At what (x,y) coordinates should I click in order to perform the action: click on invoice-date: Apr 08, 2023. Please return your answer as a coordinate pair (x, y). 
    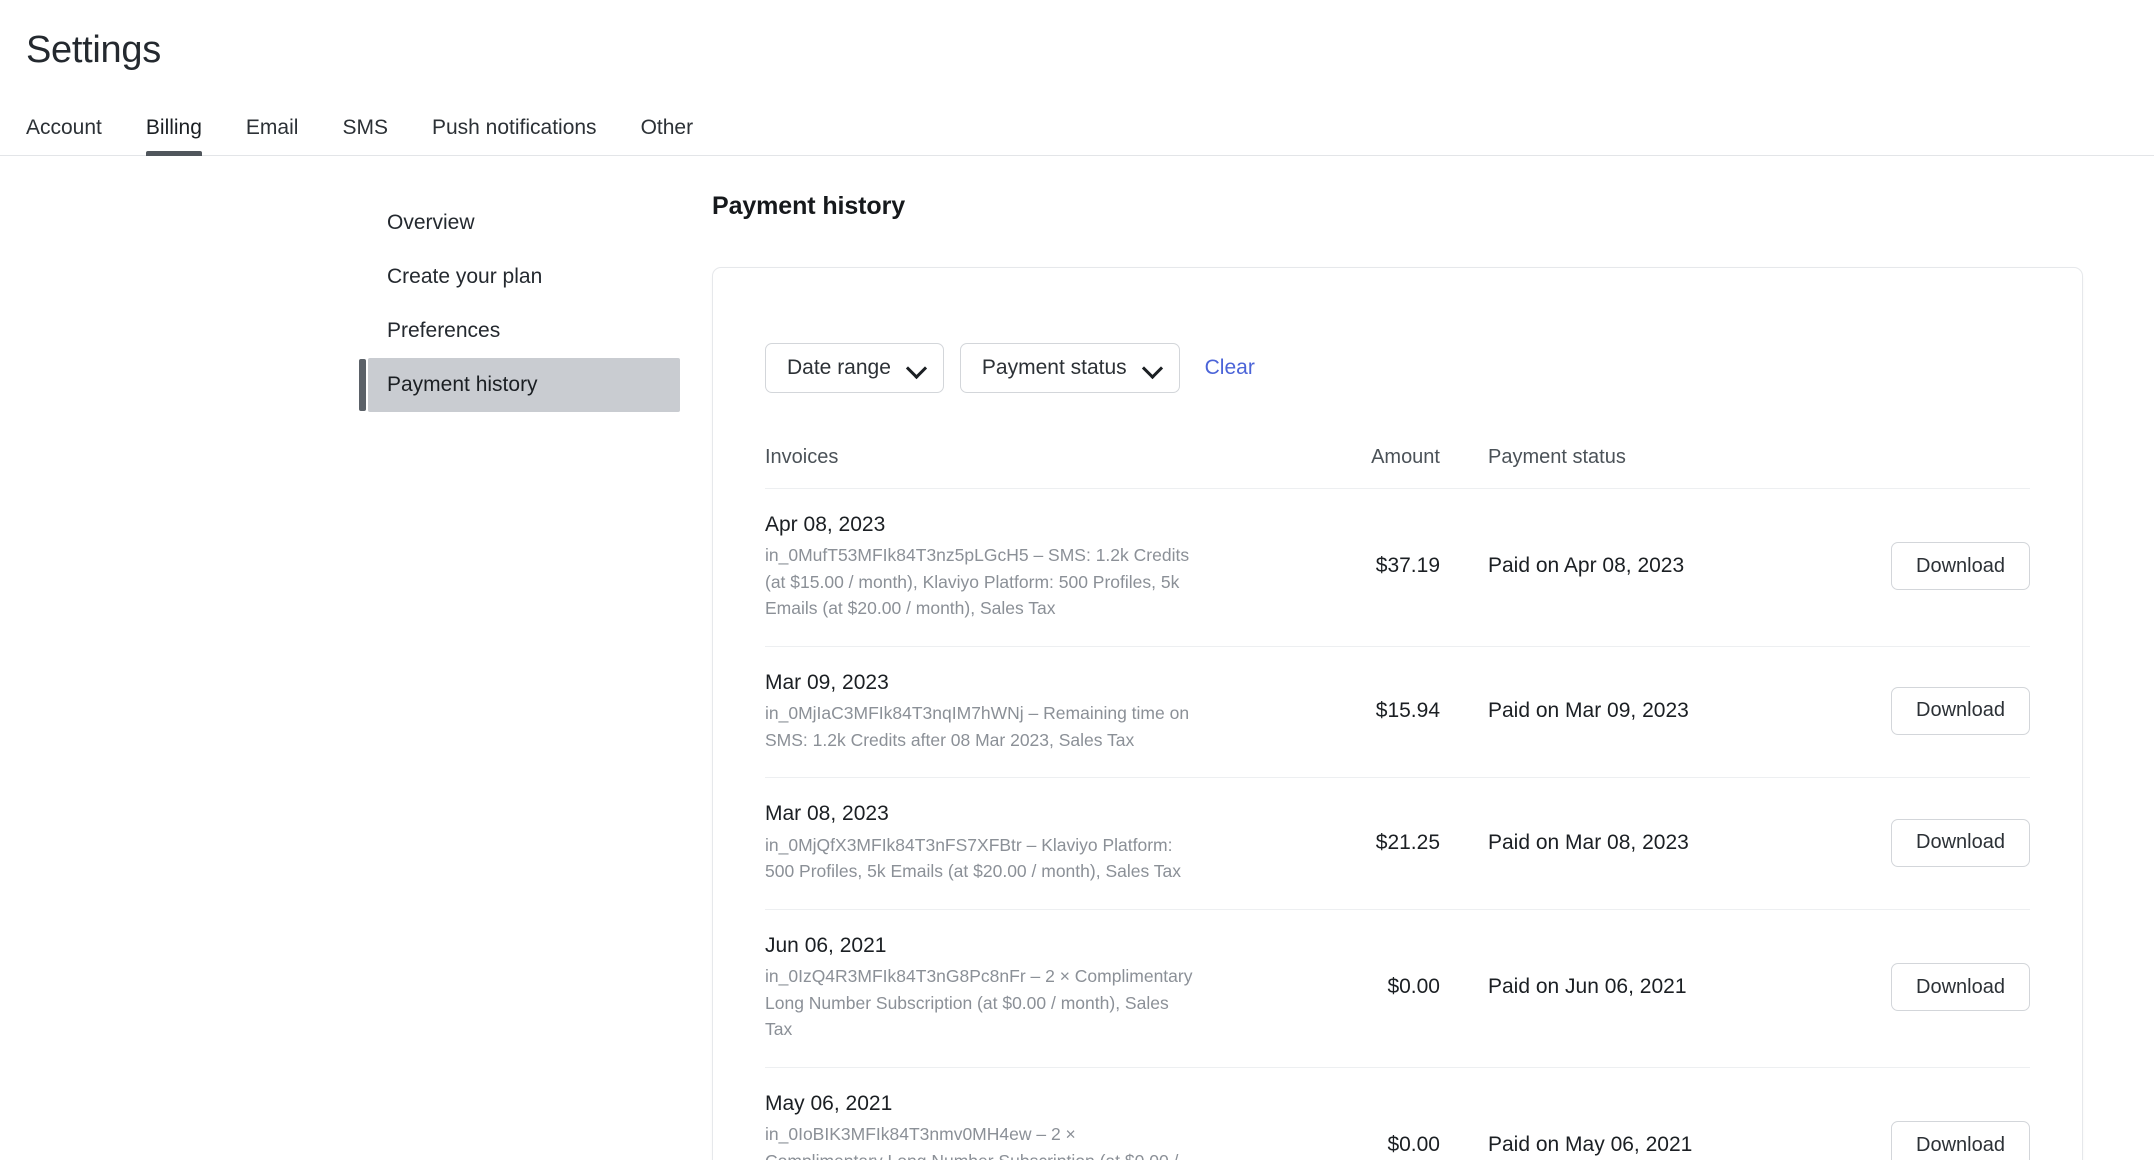
    Looking at the image, I should click on (825, 524).